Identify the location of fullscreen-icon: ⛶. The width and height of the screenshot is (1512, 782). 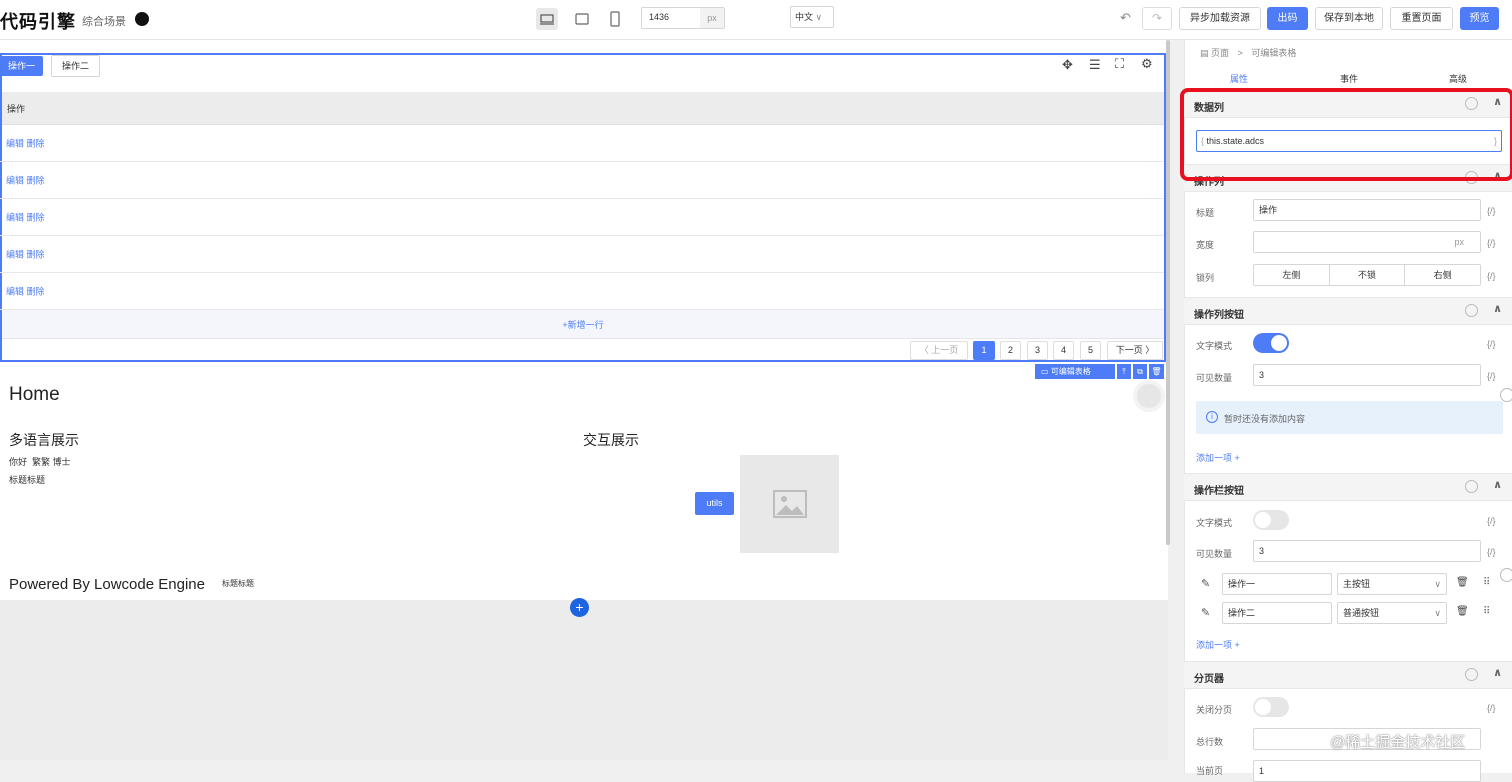
(1119, 64).